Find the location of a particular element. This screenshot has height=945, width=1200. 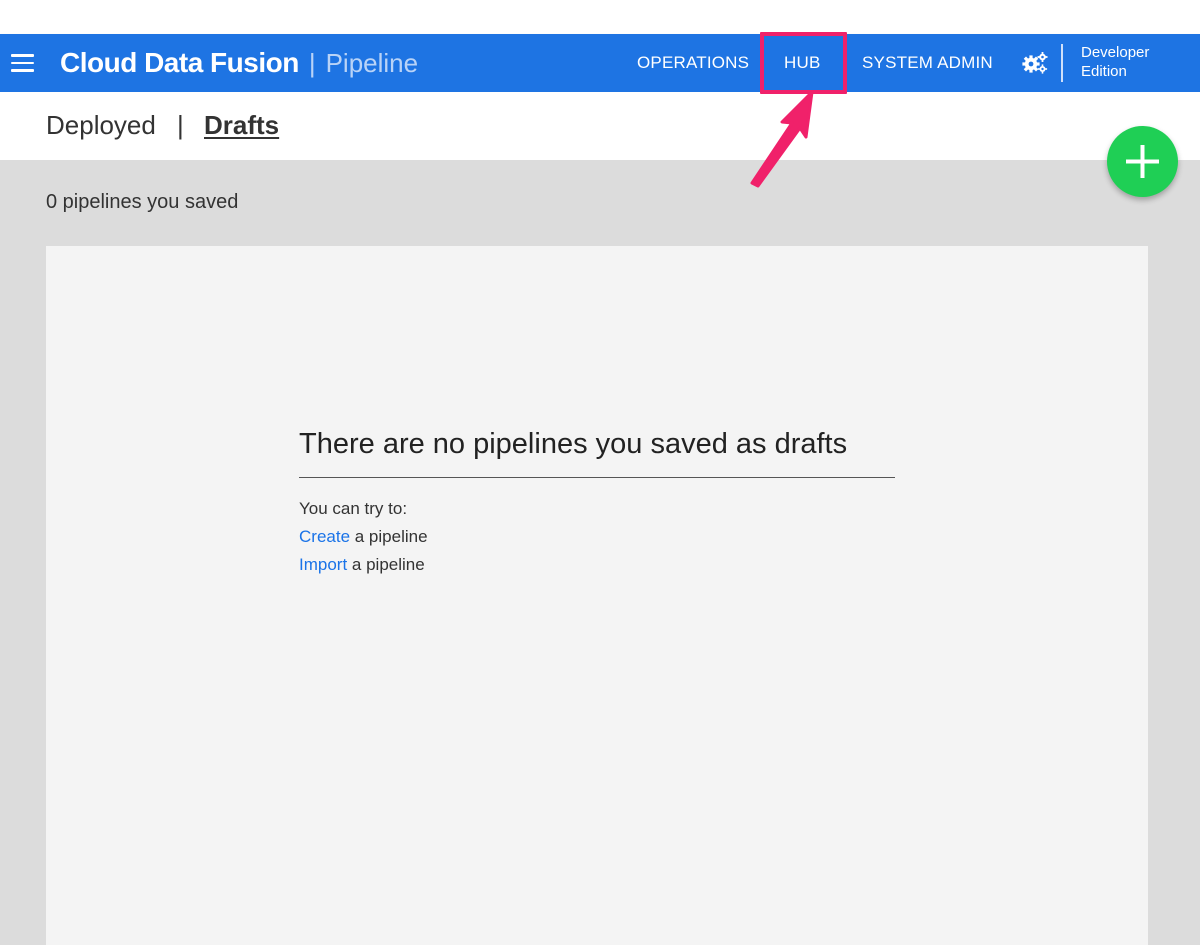

edition-line-1: Developer is located at coordinates (1115, 52).